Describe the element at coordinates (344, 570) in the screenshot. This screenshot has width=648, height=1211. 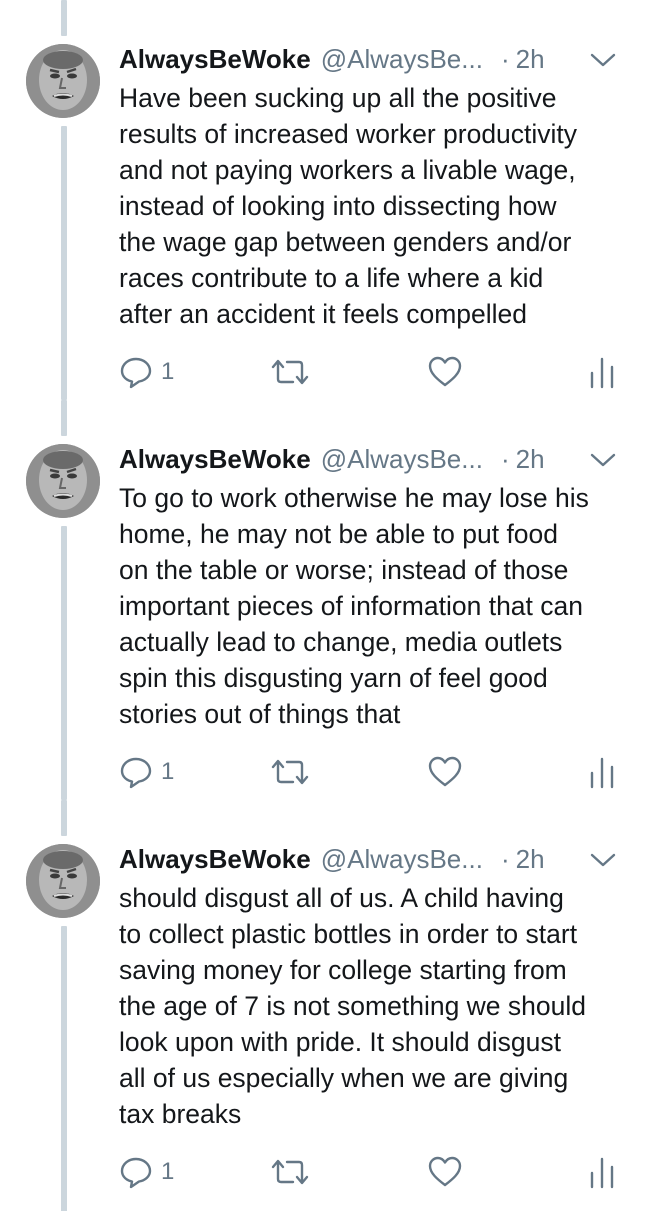
I see `tweet-text-line: on the table or worse; instead of those` at that location.